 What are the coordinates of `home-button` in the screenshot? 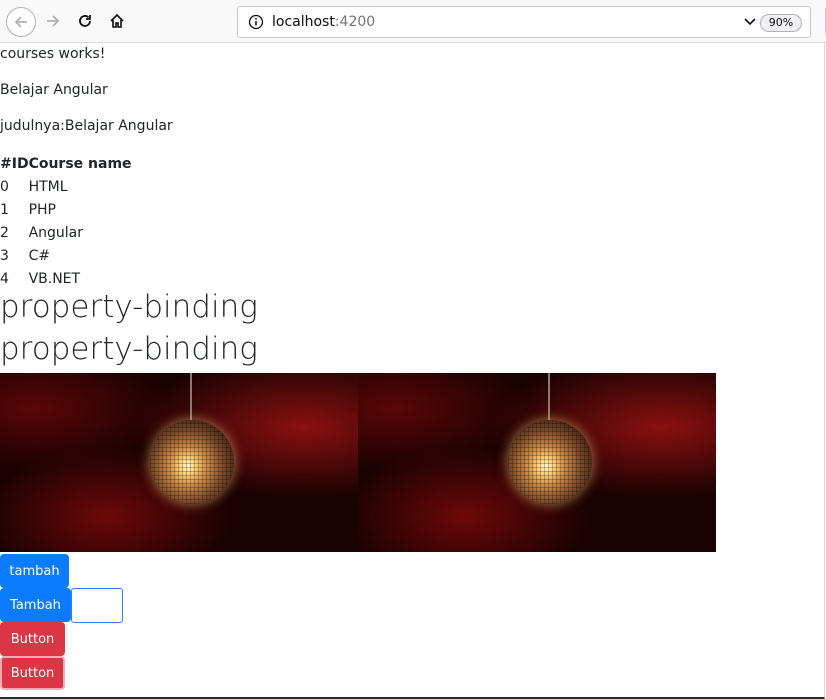 It's located at (117, 21).